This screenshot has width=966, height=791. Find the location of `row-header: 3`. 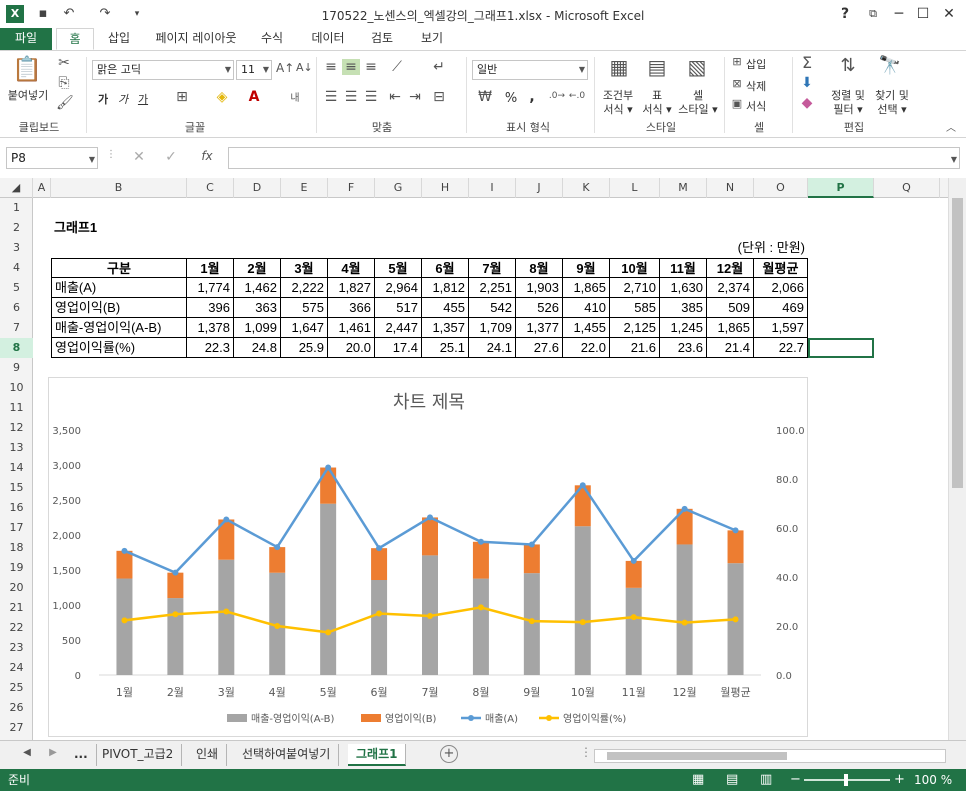

row-header: 3 is located at coordinates (16, 248).